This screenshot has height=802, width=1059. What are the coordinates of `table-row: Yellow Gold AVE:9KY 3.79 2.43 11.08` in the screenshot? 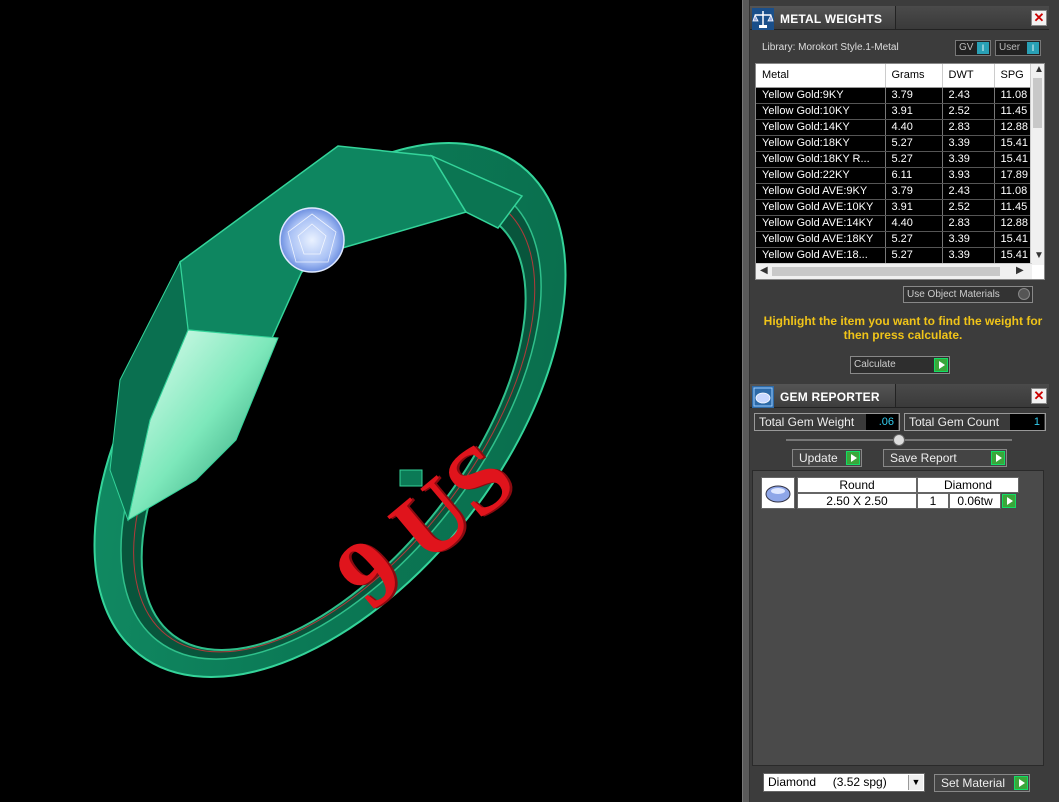 It's located at (895, 191).